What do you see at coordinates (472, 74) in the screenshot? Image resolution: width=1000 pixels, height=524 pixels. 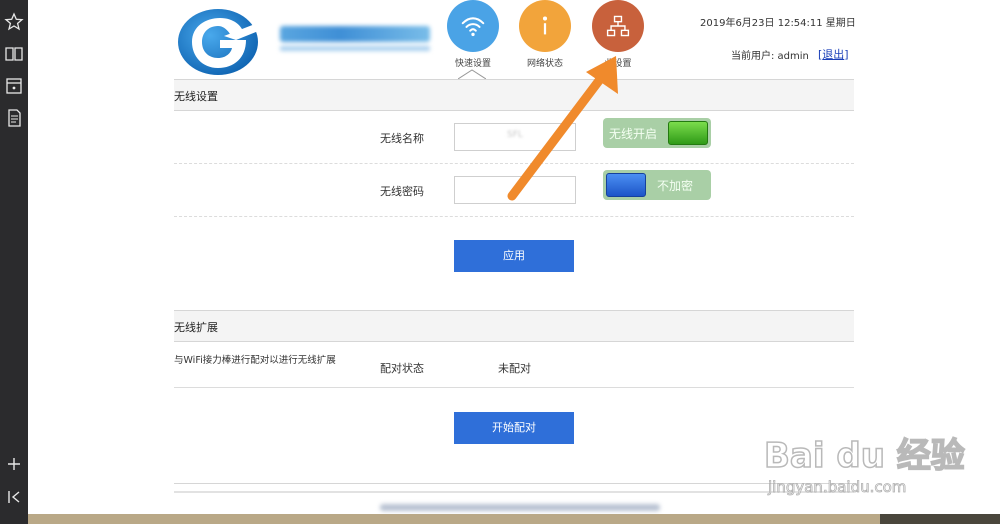 I see `active-tab-pointer` at bounding box center [472, 74].